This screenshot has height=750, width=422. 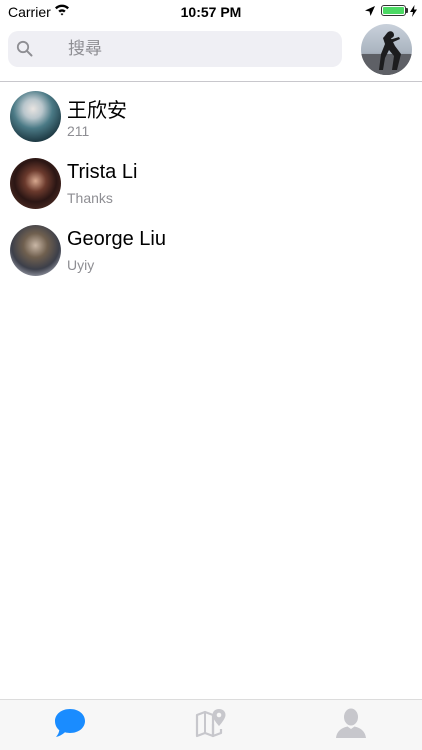 I want to click on person-icon, so click(x=351, y=725).